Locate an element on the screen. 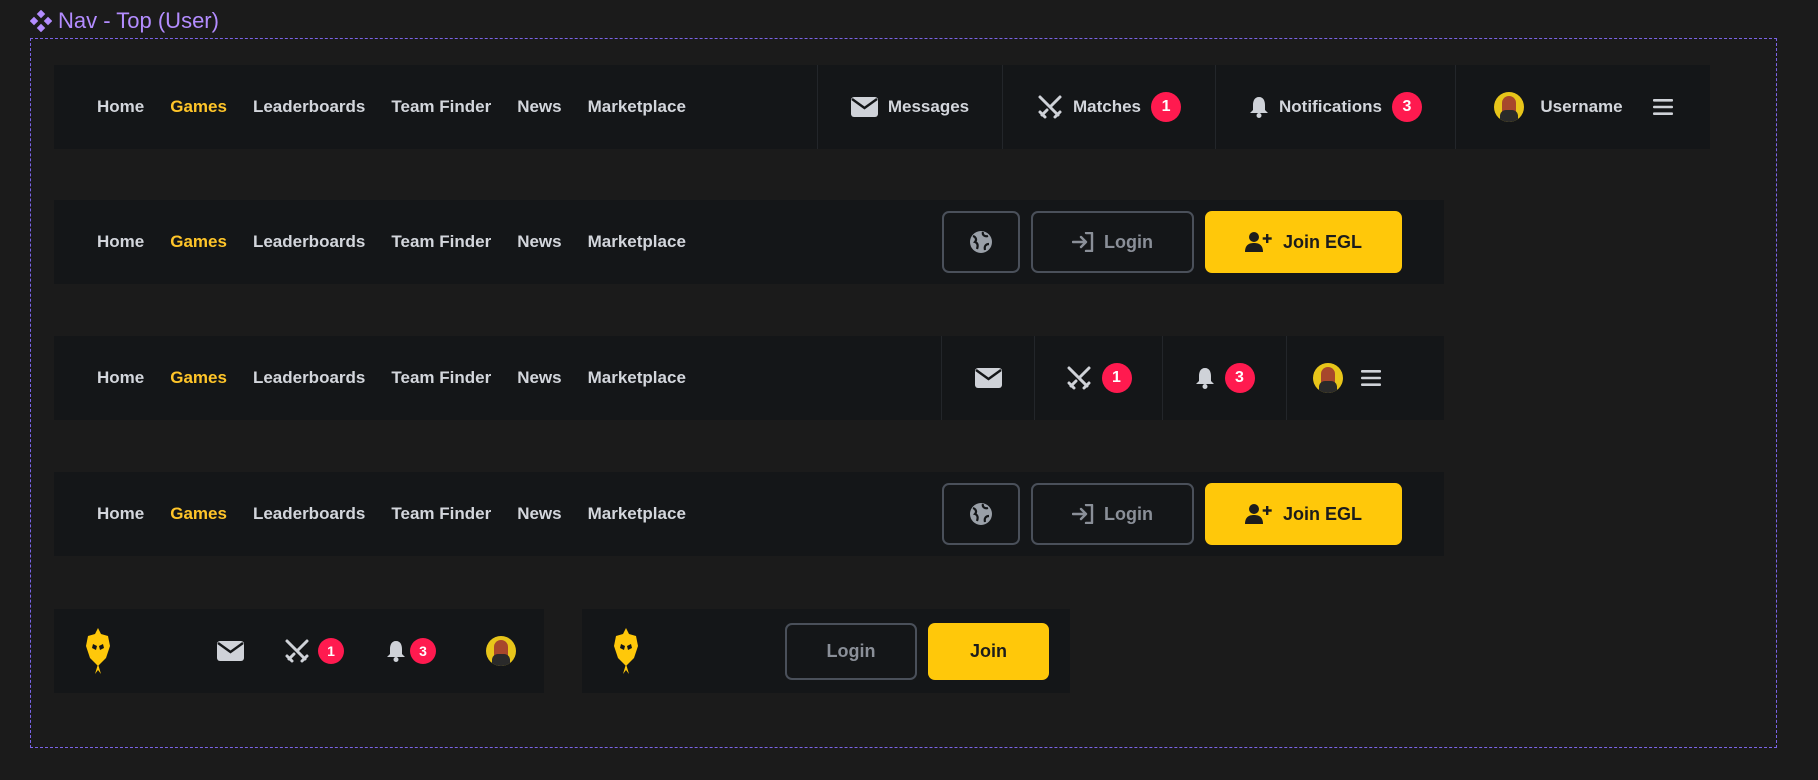  user-menu: Username is located at coordinates (1583, 107).